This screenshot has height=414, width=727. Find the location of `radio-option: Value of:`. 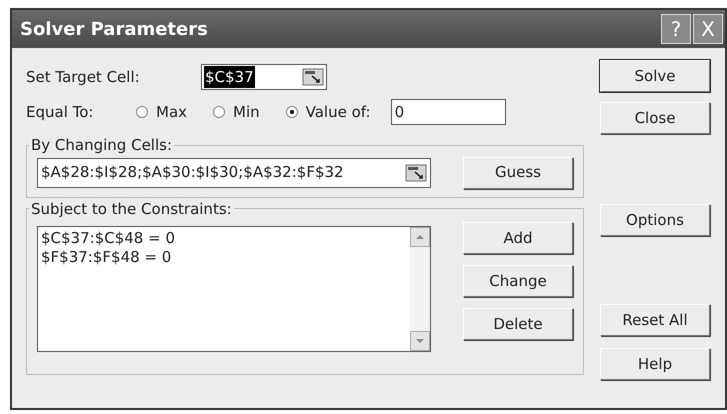

radio-option: Value of: is located at coordinates (328, 112).